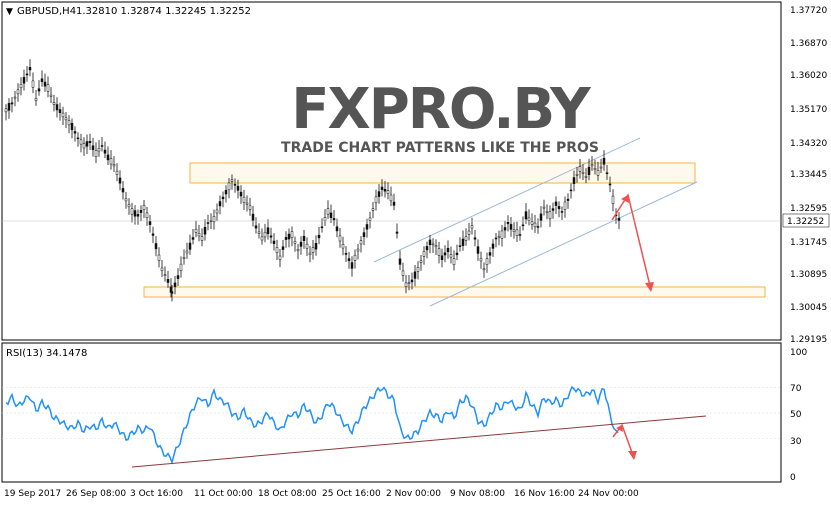  I want to click on price-axis-label: 1.29195, so click(808, 340).